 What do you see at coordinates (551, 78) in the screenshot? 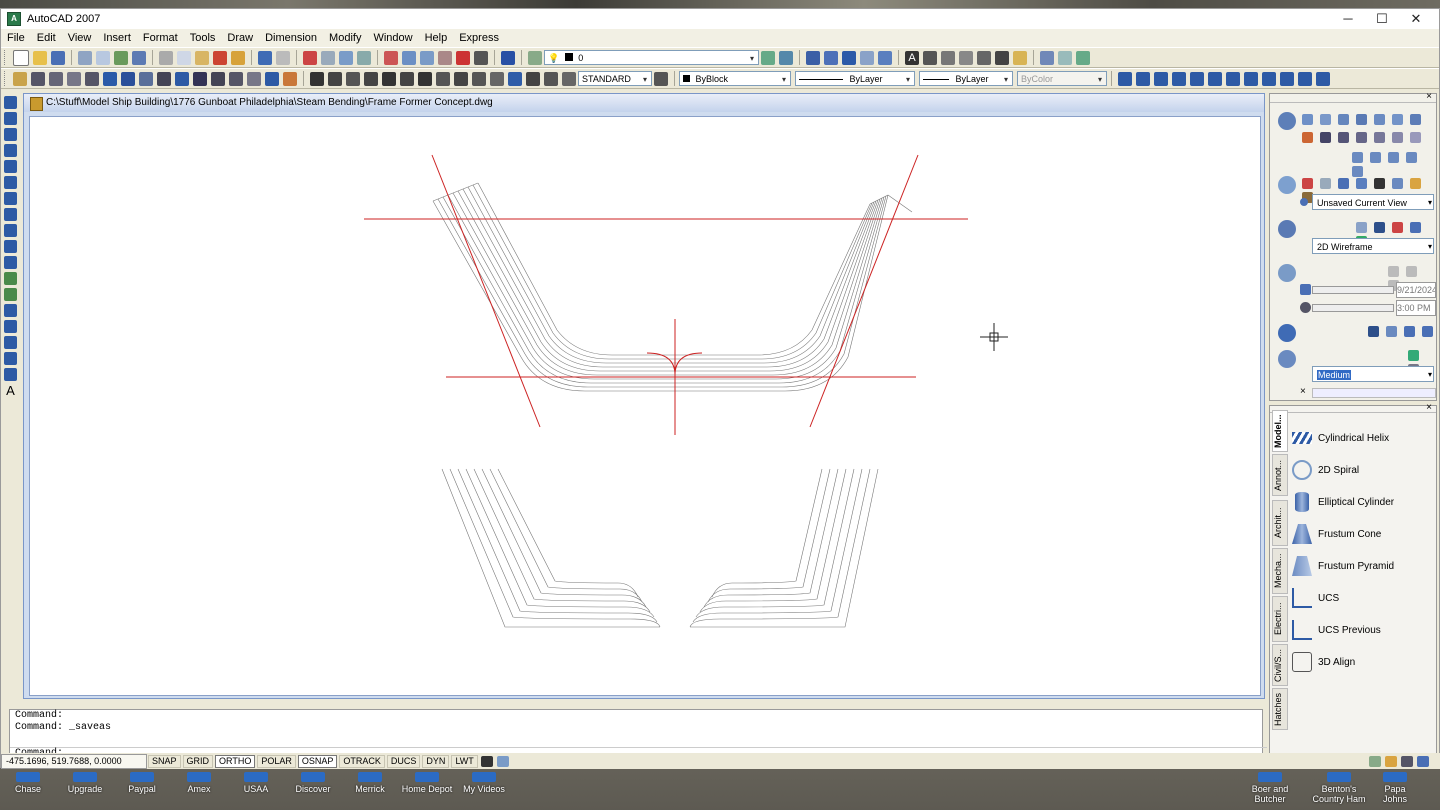
I see `dimension-edit-icon` at bounding box center [551, 78].